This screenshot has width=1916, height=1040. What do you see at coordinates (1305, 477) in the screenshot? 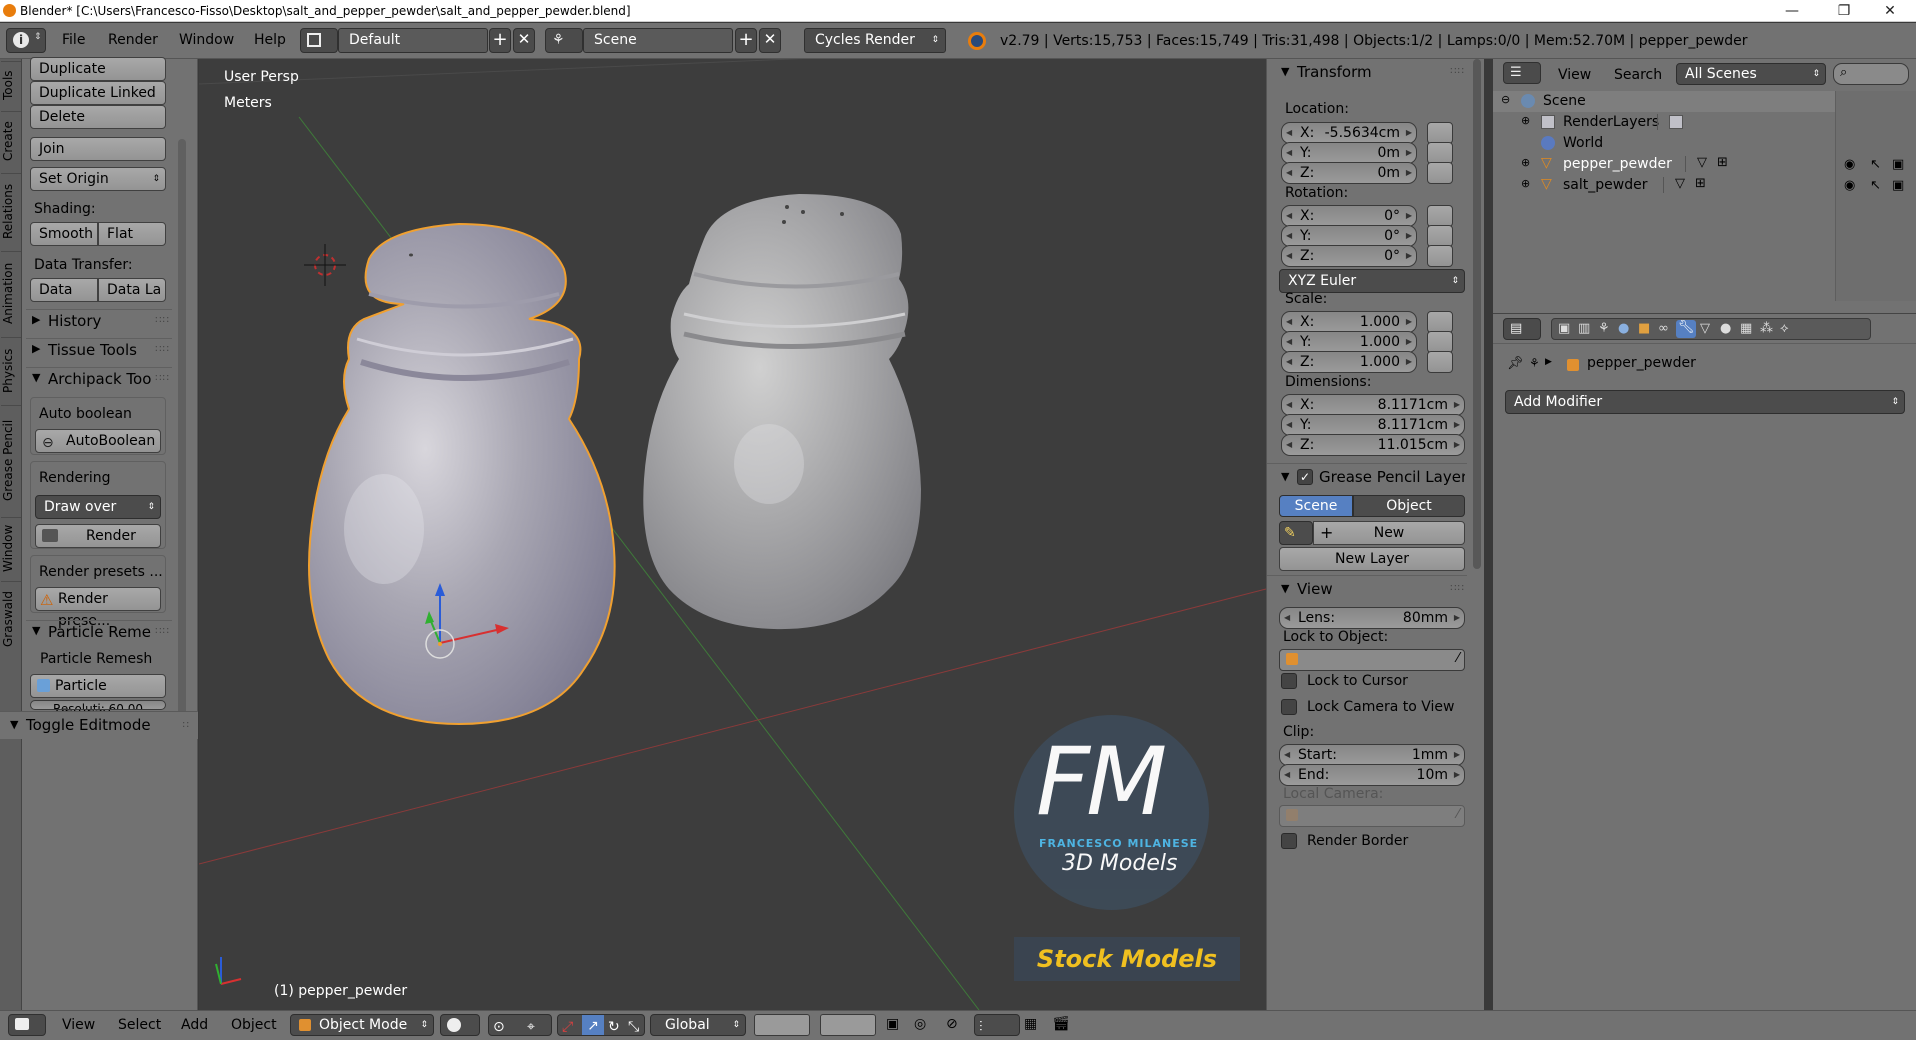
I see `grease-pencil-enable-checkbox: ✓` at bounding box center [1305, 477].